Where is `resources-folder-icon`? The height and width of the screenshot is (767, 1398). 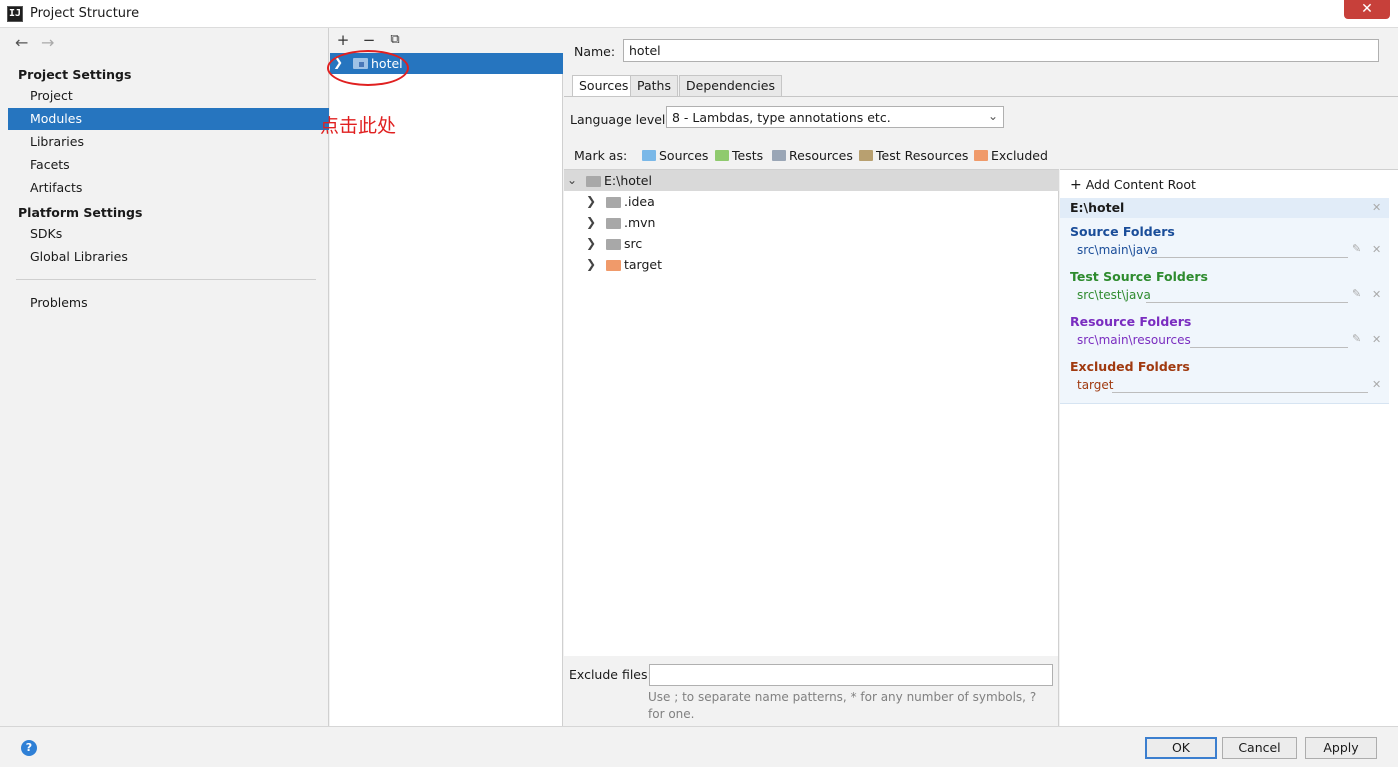 resources-folder-icon is located at coordinates (779, 155).